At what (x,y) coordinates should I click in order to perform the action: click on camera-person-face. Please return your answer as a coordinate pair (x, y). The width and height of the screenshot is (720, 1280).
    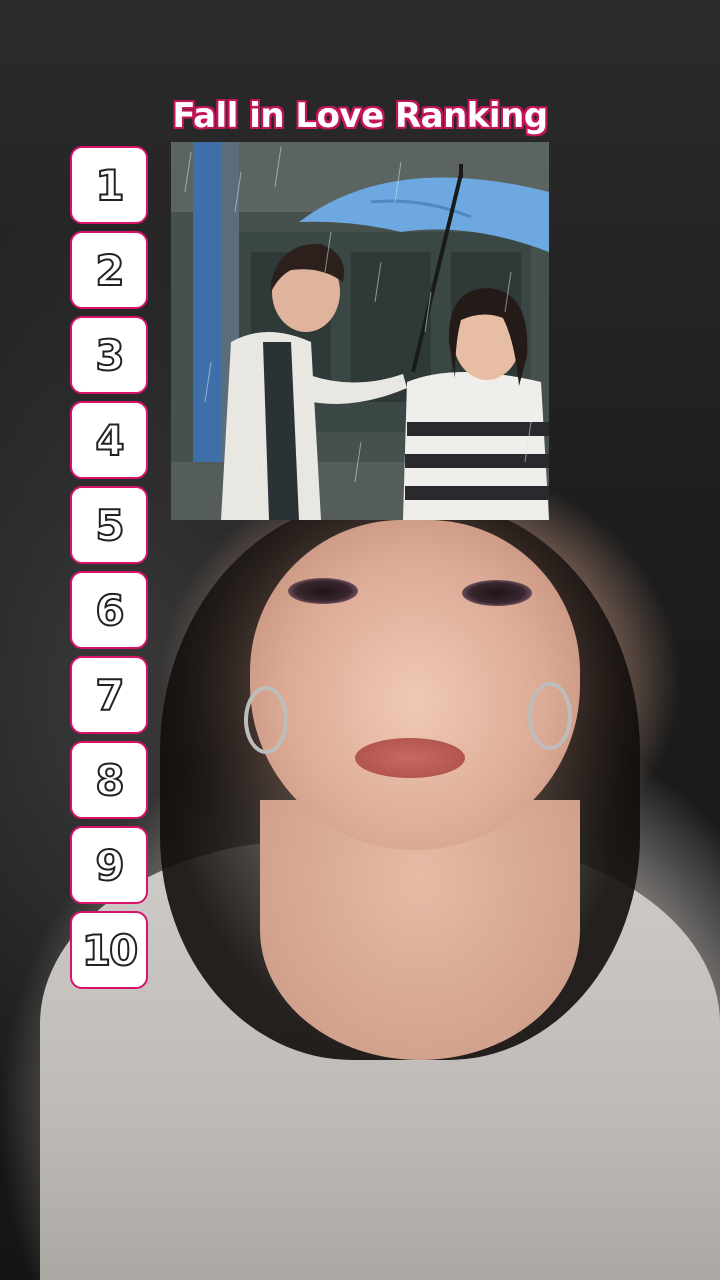
    Looking at the image, I should click on (415, 685).